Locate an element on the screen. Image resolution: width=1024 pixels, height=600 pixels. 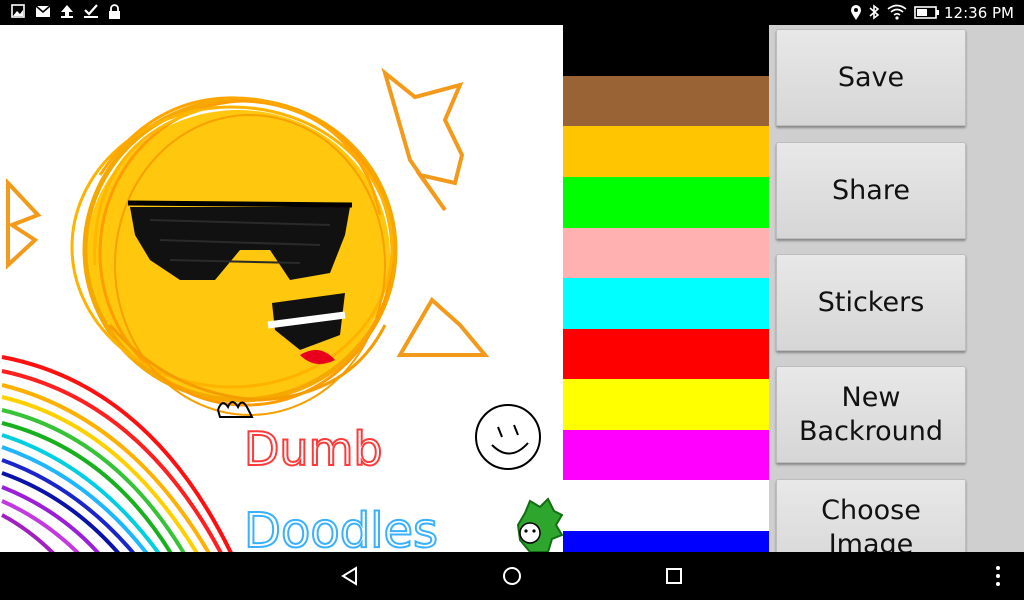
bluetooth-icon is located at coordinates (874, 12).